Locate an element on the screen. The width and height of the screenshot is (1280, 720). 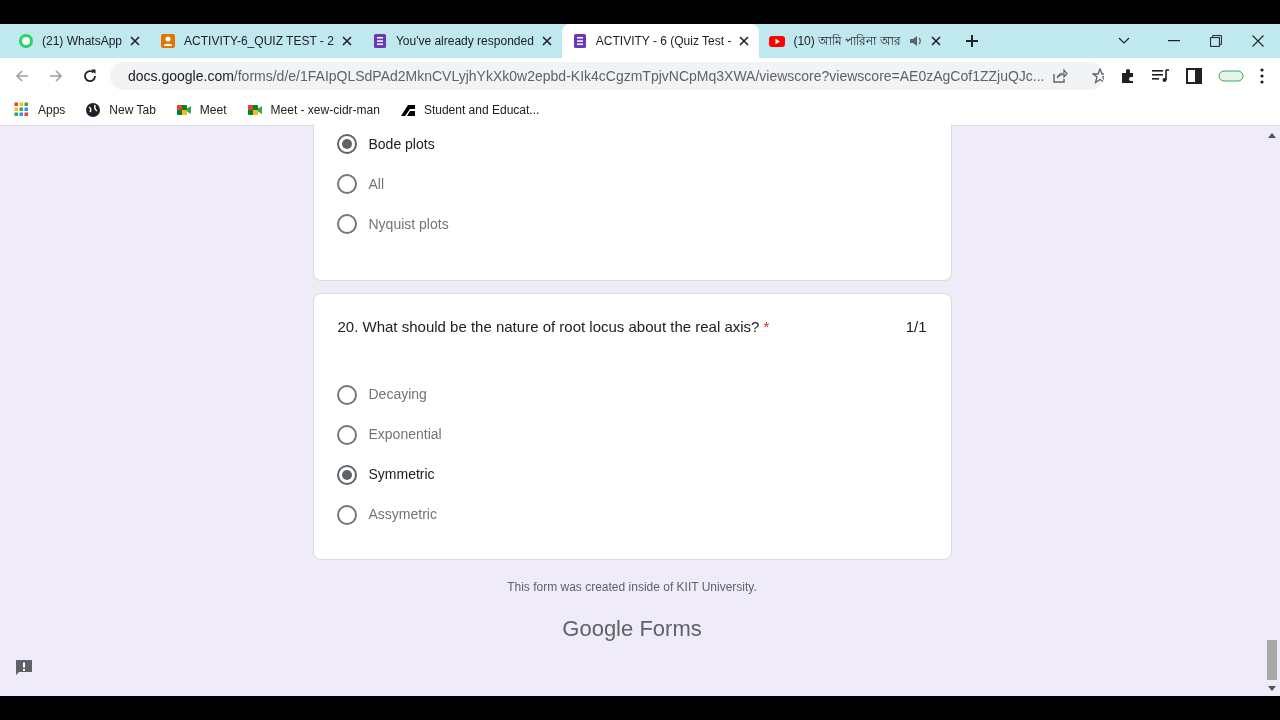
puzzle-icon is located at coordinates (1128, 76).